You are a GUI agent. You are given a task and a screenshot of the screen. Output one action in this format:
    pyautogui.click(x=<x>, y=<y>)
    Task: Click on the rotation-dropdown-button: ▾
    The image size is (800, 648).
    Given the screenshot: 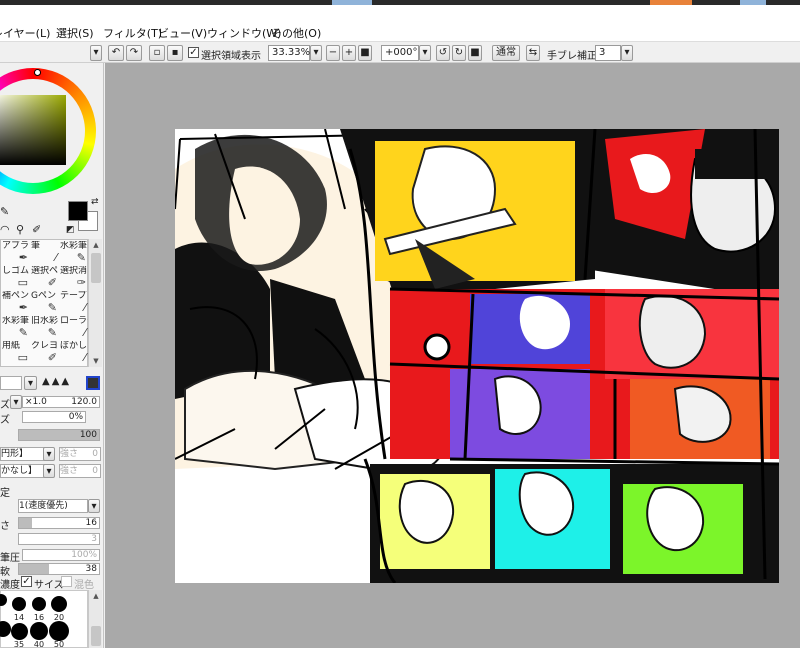 What is the action you would take?
    pyautogui.click(x=425, y=53)
    